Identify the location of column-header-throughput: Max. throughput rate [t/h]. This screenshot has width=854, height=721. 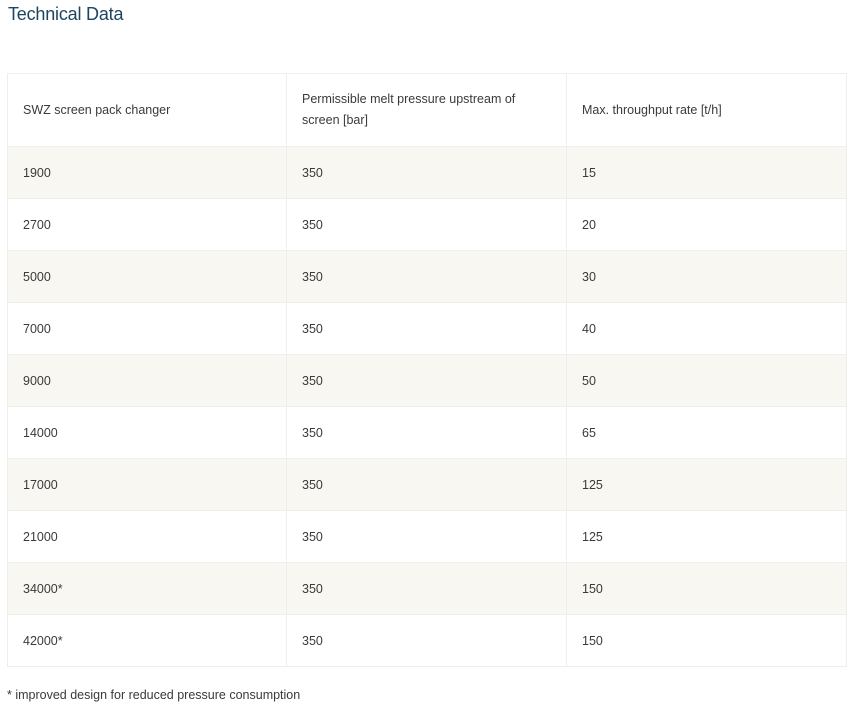
(706, 110).